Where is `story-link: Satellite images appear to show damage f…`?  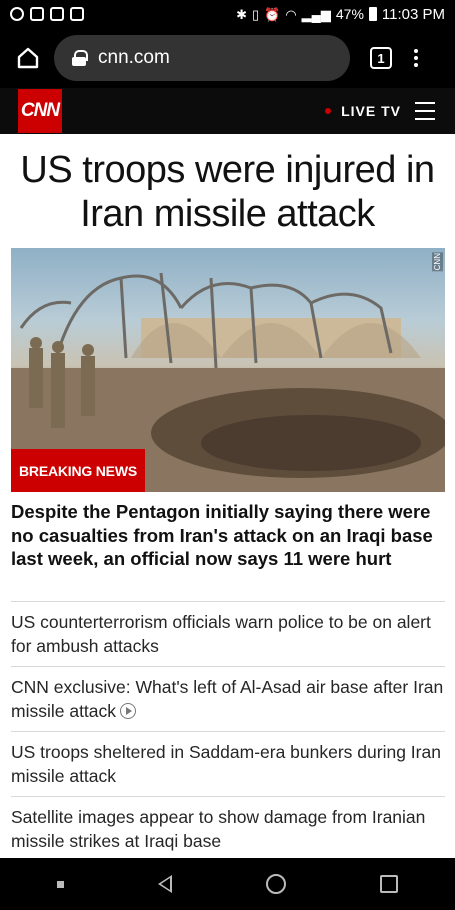
story-link: Satellite images appear to show damage f… is located at coordinates (228, 828).